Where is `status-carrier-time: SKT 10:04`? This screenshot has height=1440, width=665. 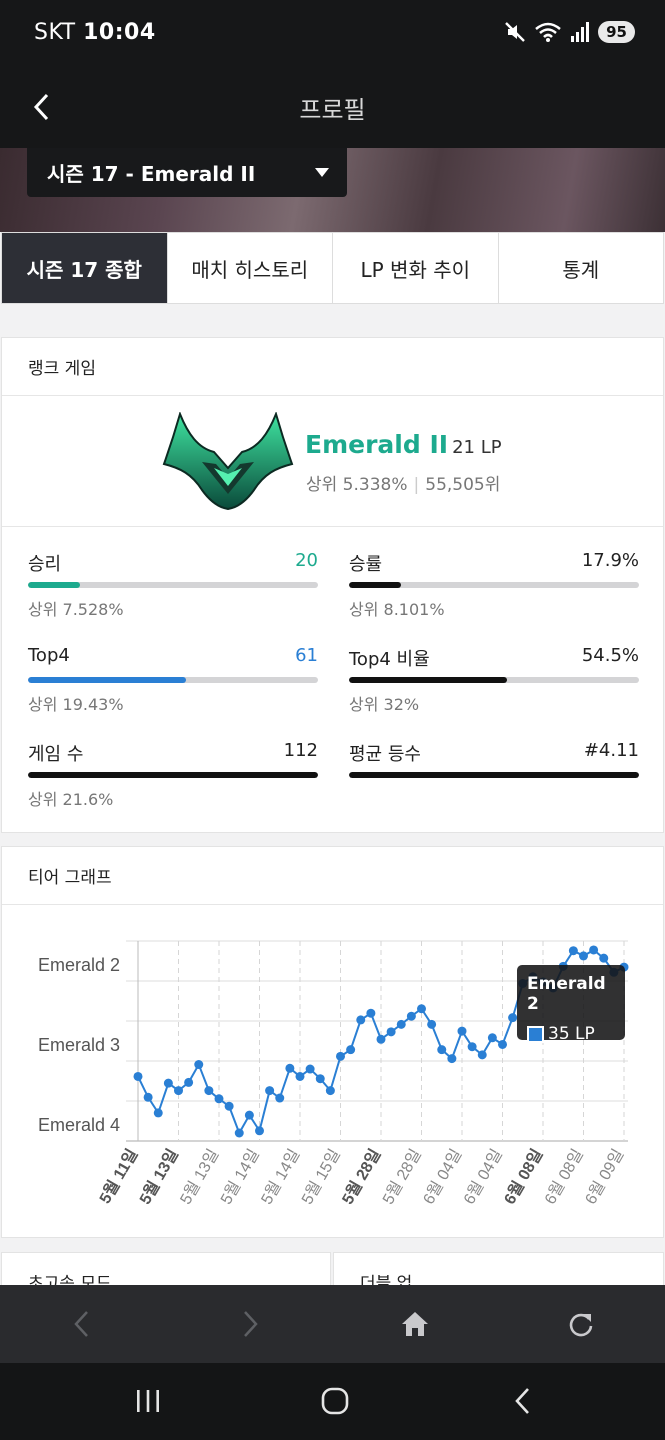
status-carrier-time: SKT 10:04 is located at coordinates (95, 32).